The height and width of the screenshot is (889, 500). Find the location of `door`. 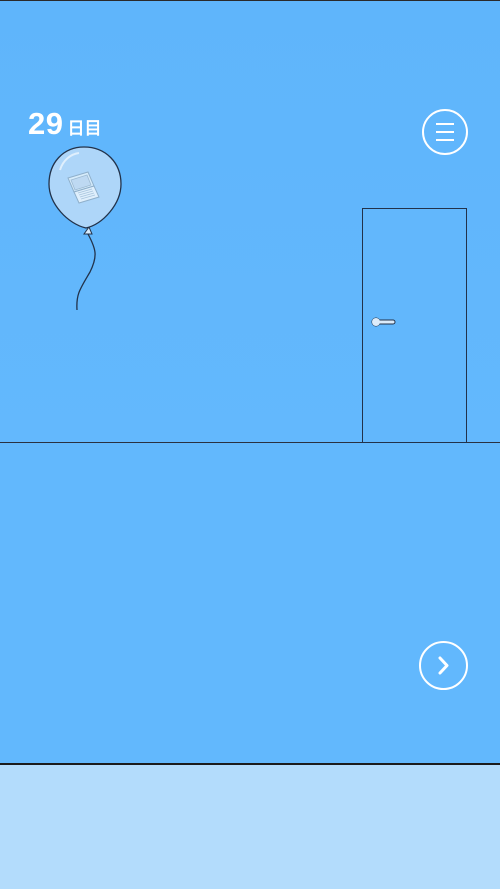

door is located at coordinates (414, 325).